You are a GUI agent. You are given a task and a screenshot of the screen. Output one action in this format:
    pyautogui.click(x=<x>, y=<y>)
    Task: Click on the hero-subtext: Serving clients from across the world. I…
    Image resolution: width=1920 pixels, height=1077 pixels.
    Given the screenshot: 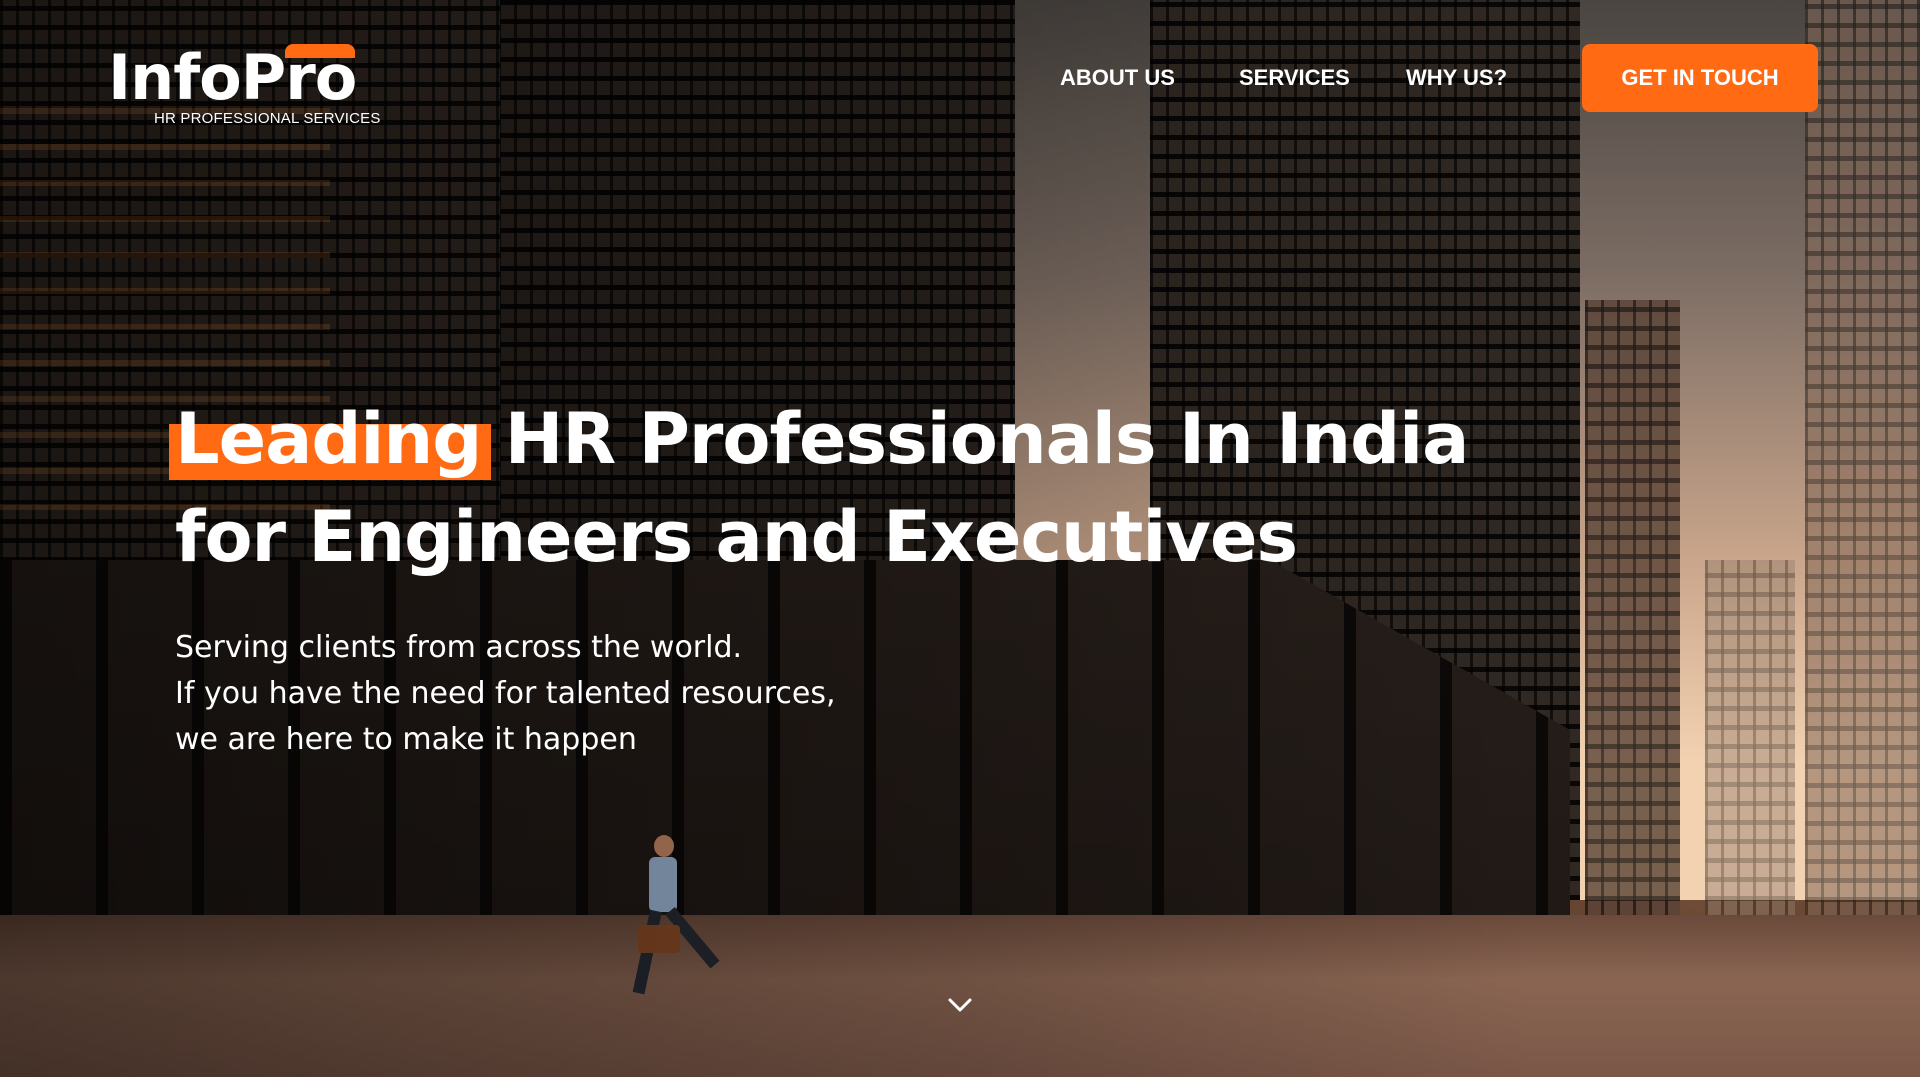 What is the action you would take?
    pyautogui.click(x=575, y=694)
    